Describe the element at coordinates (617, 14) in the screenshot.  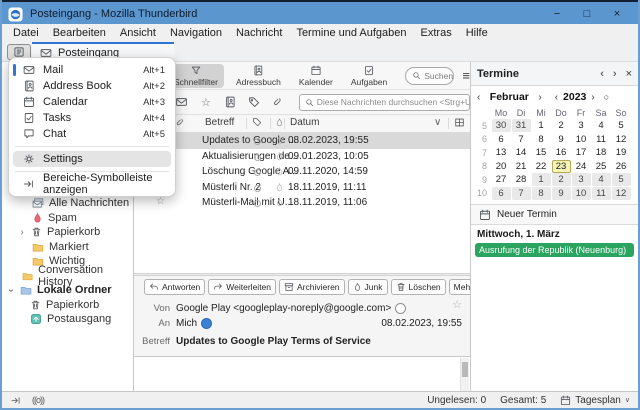
I see `close-button: ×` at that location.